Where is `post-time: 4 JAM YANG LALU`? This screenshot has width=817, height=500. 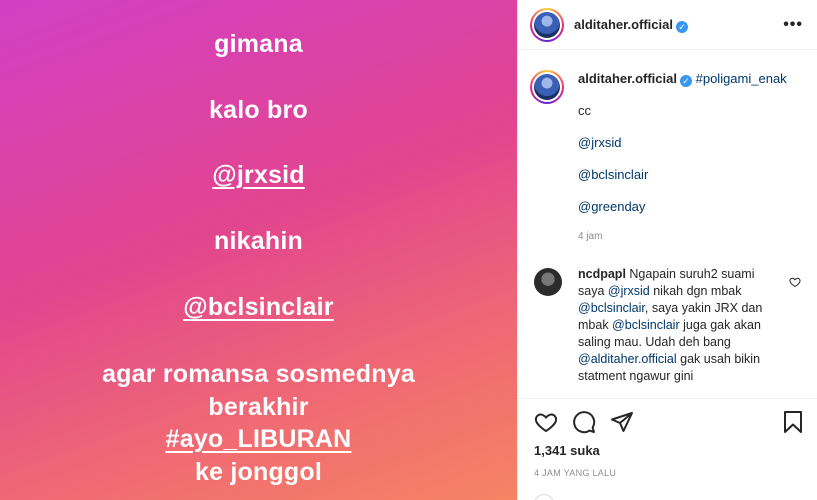
post-time: 4 JAM YANG LALU is located at coordinates (575, 473).